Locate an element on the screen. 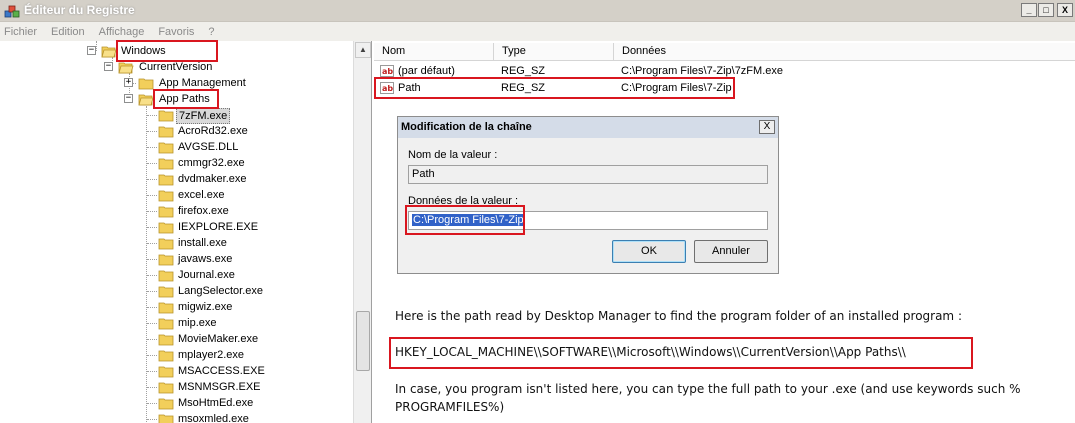  tree-node-label: excel.exe is located at coordinates (201, 195).